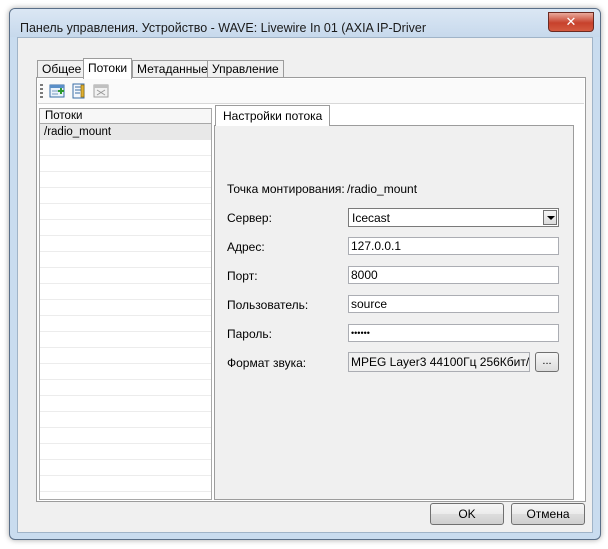  Describe the element at coordinates (62, 69) in the screenshot. I see `tab-general: Общее` at that location.